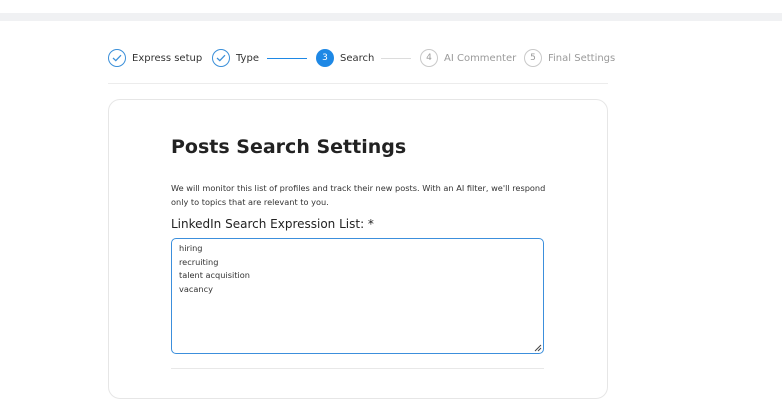  Describe the element at coordinates (391, 17) in the screenshot. I see `top-bar` at that location.